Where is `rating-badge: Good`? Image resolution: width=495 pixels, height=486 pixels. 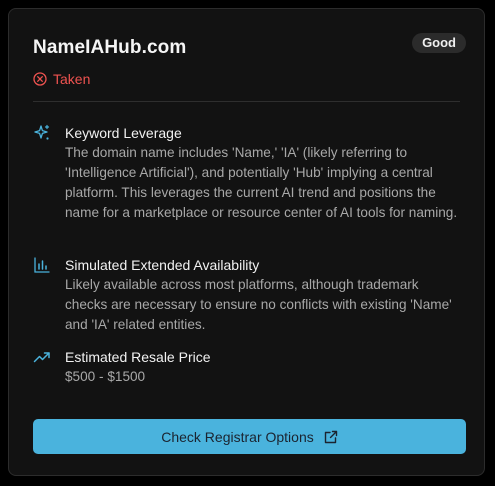
rating-badge: Good is located at coordinates (439, 43).